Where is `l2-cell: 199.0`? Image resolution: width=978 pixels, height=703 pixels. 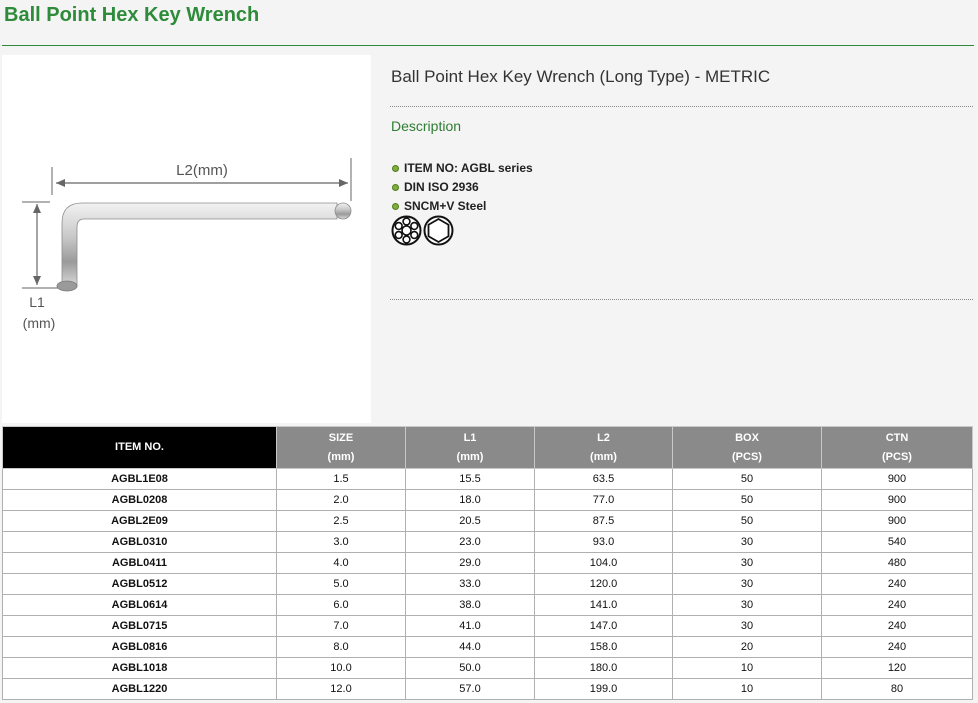 l2-cell: 199.0 is located at coordinates (603, 689).